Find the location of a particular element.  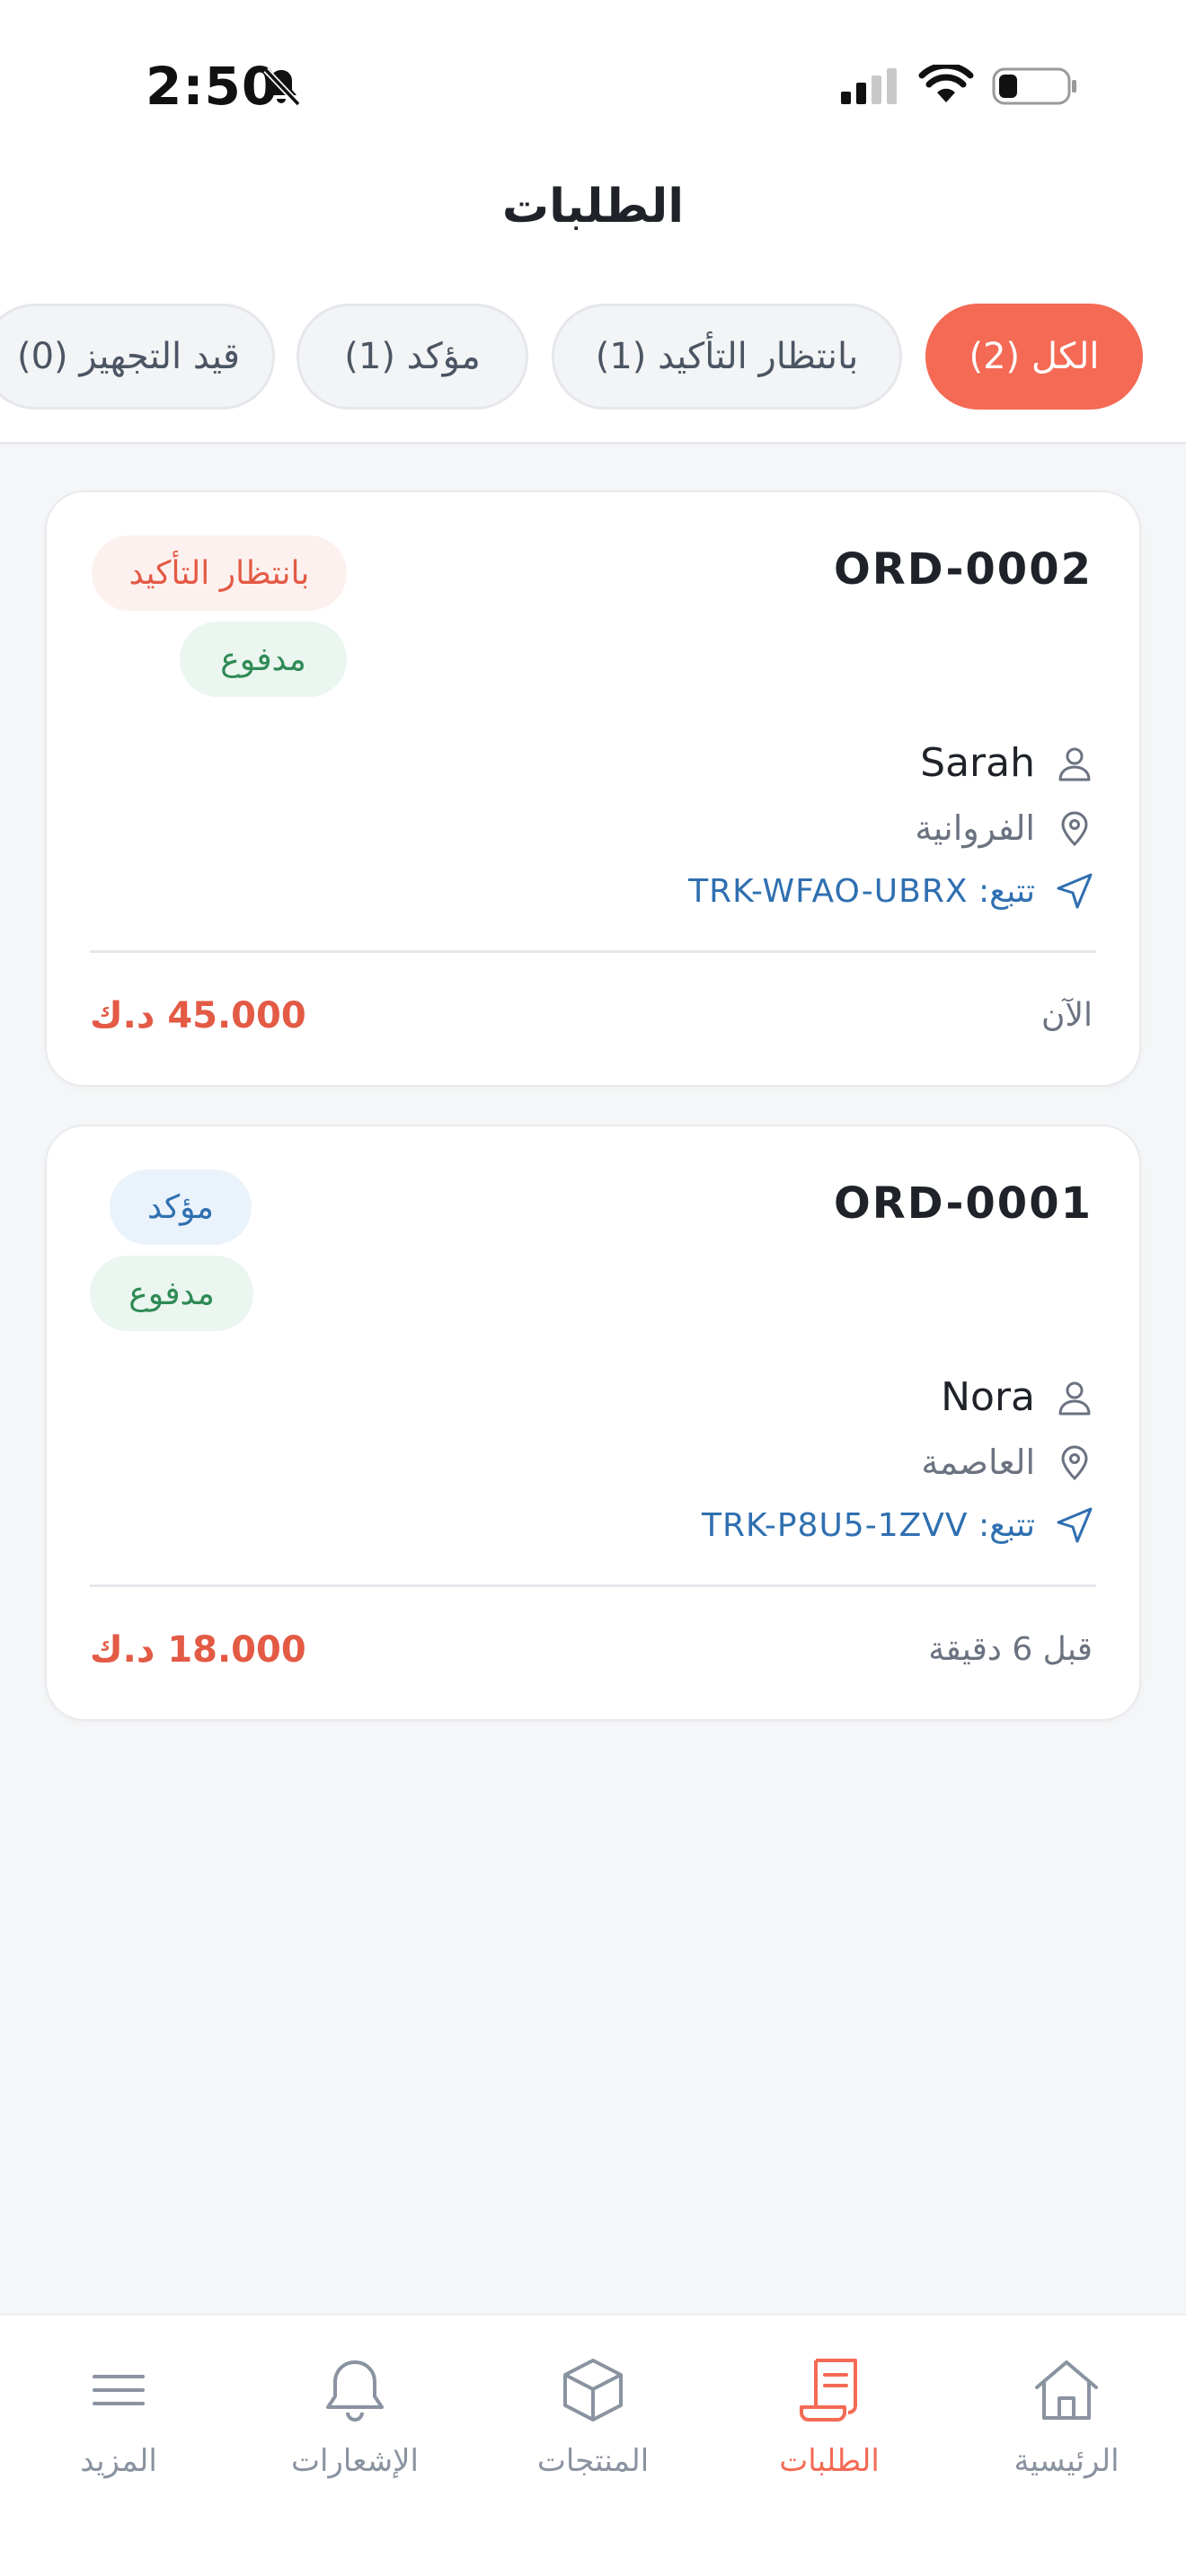

status-bar: 2:50 is located at coordinates (593, 85).